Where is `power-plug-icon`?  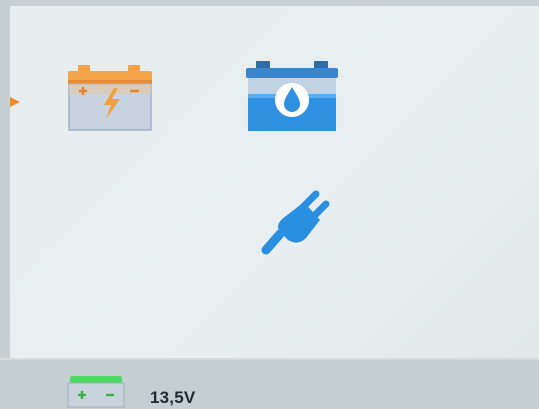 power-plug-icon is located at coordinates (295, 224).